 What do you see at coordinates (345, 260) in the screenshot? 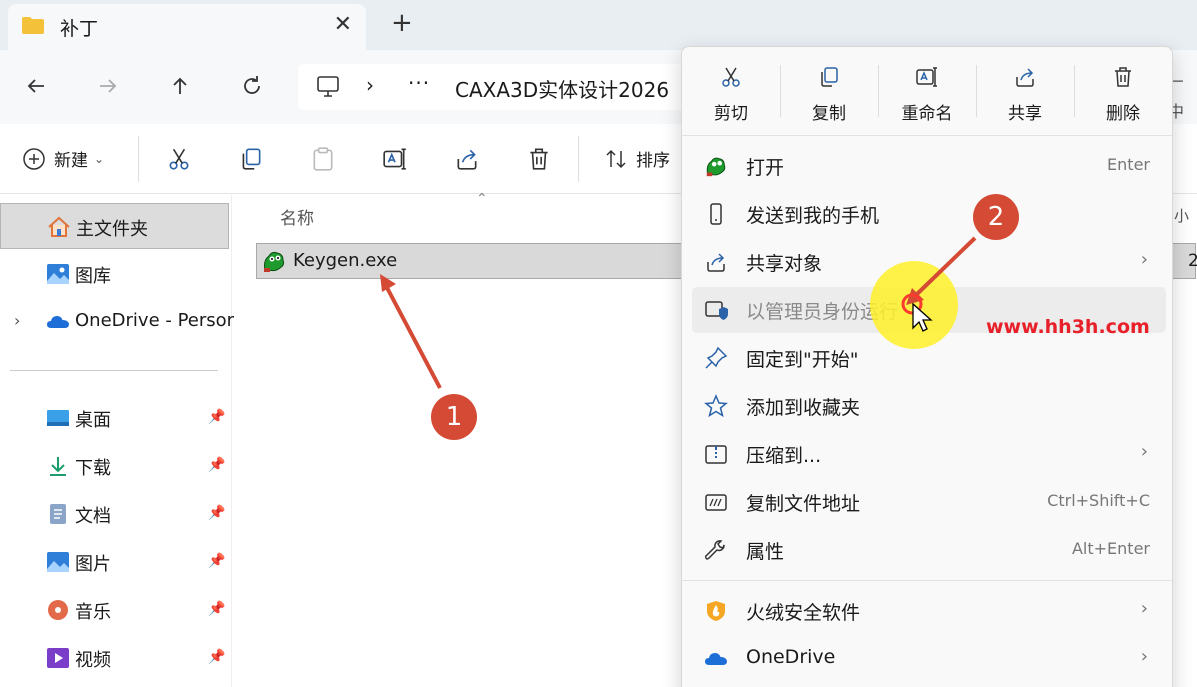
I see `file-name: Keygen.exe` at bounding box center [345, 260].